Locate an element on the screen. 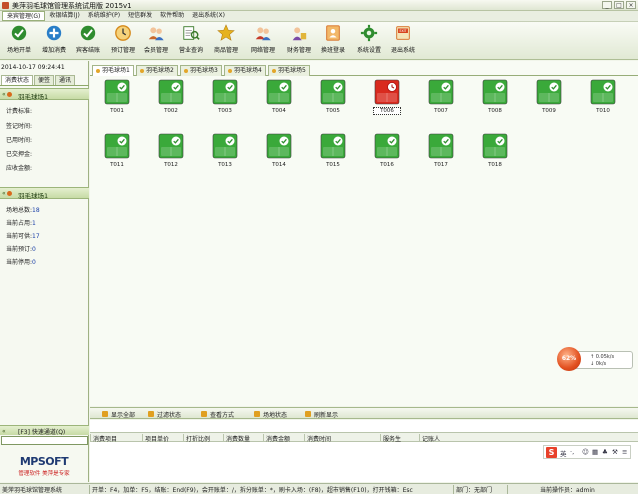  court-T013: T013 is located at coordinates (225, 153).